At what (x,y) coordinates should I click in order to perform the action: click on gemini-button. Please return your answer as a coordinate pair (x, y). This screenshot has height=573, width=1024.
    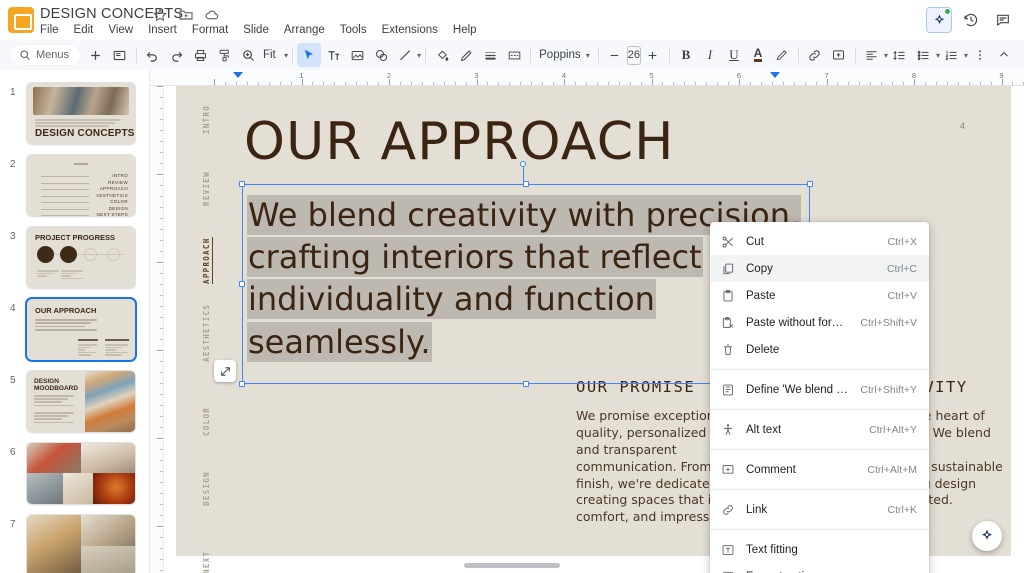
    Looking at the image, I should click on (939, 20).